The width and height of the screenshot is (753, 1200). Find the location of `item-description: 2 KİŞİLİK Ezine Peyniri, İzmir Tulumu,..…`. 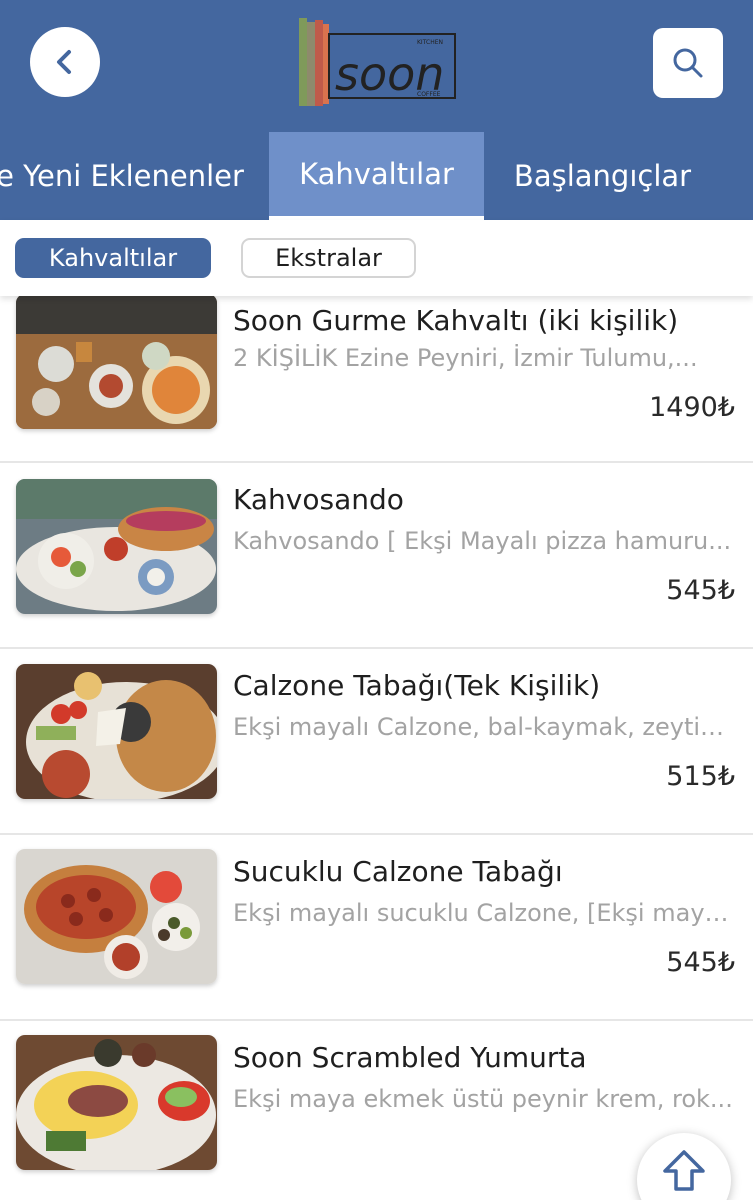

item-description: 2 KİŞİLİK Ezine Peyniri, İzmir Tulumu,..… is located at coordinates (465, 358).